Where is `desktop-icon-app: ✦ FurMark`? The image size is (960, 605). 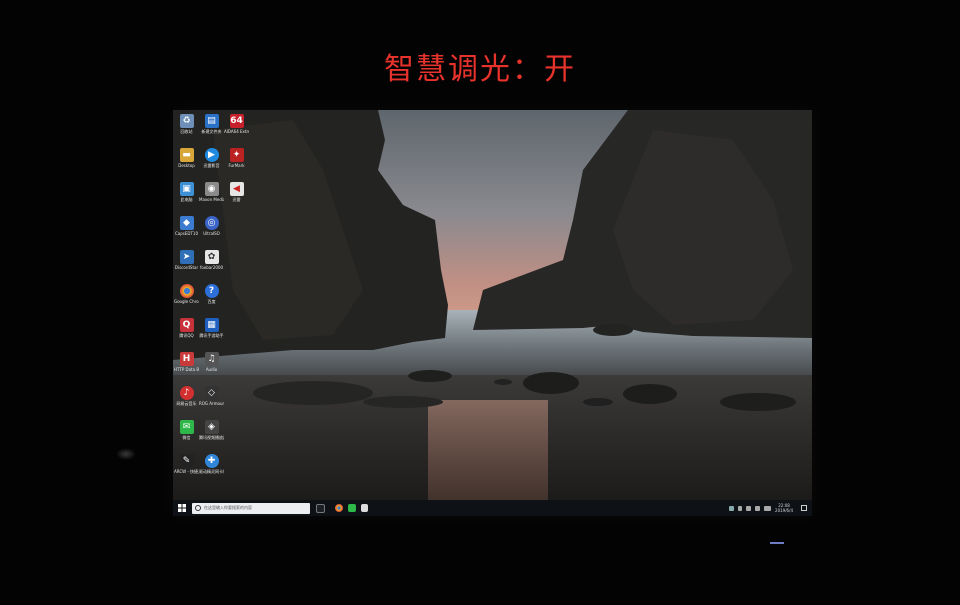 desktop-icon-app: ✦ FurMark is located at coordinates (236, 165).